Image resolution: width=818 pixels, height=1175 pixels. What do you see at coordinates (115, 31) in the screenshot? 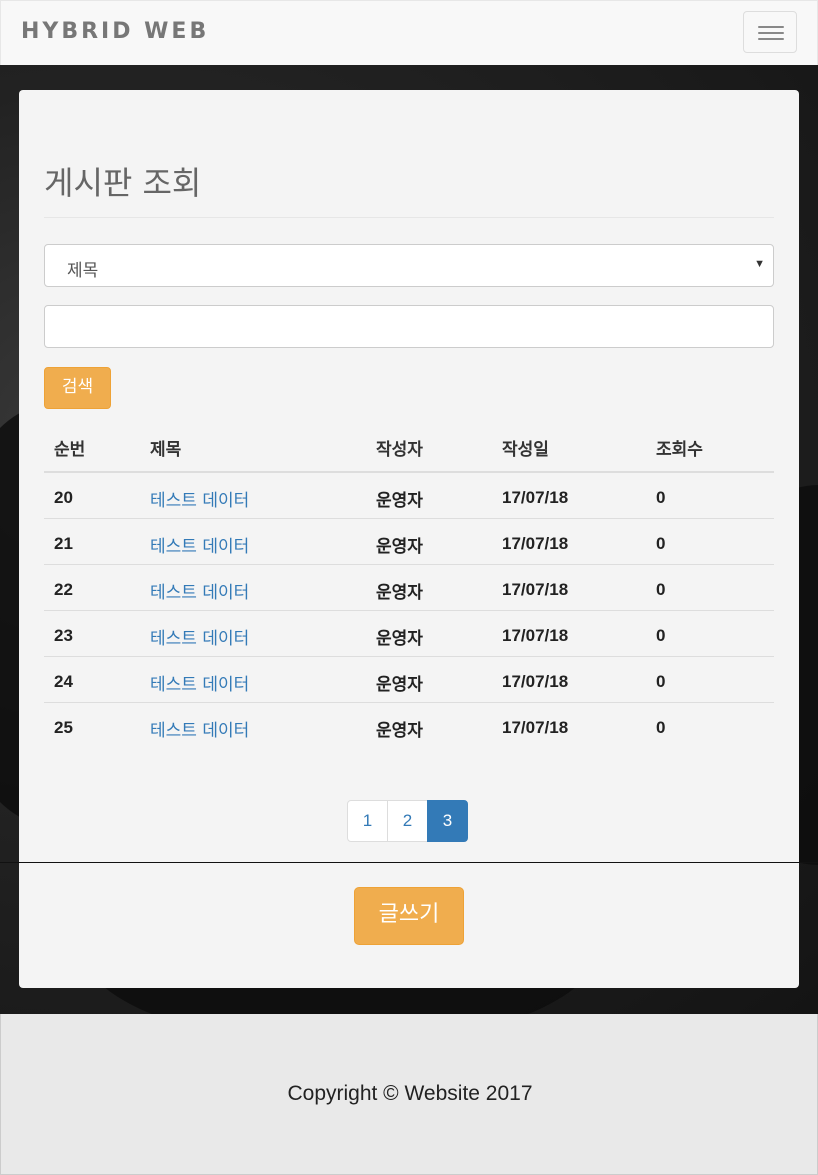
I see `brand-logo: HYBRID WEB` at bounding box center [115, 31].